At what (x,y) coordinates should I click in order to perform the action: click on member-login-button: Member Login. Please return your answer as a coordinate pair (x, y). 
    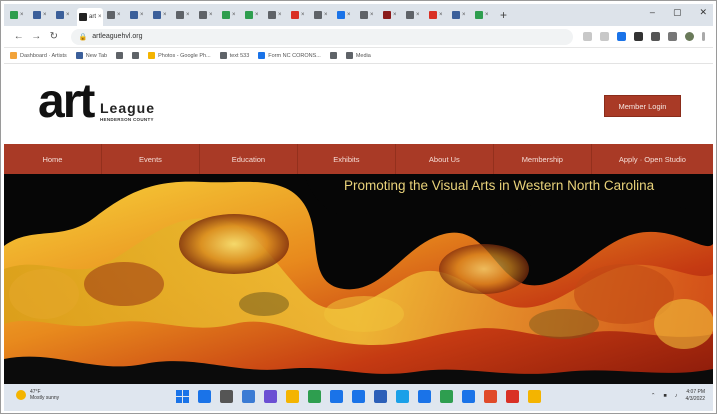
    Looking at the image, I should click on (642, 106).